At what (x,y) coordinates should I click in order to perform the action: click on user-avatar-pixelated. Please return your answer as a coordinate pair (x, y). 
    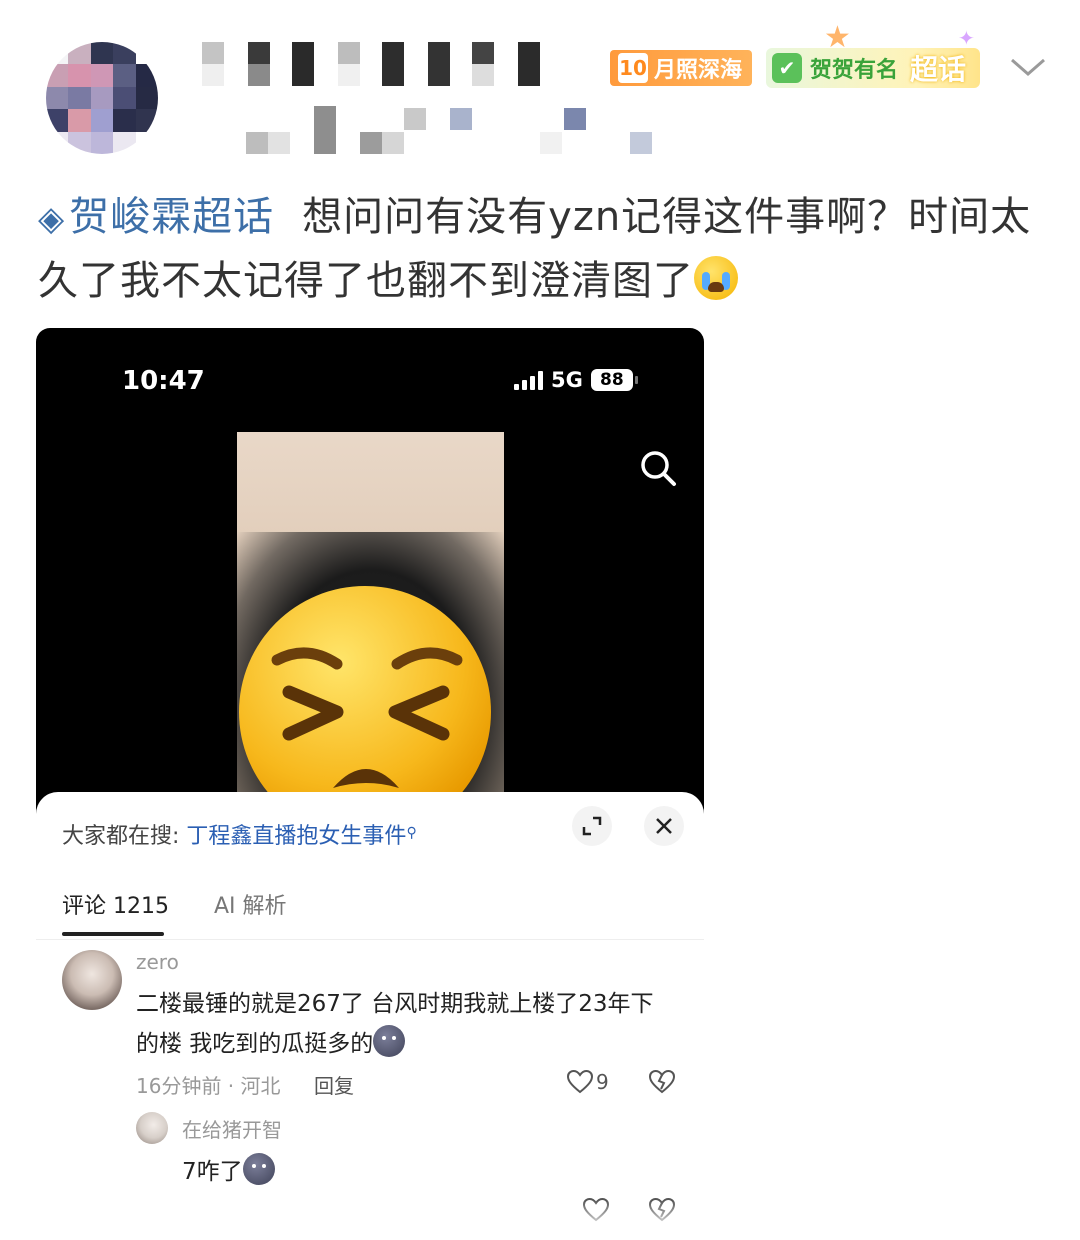
    Looking at the image, I should click on (102, 98).